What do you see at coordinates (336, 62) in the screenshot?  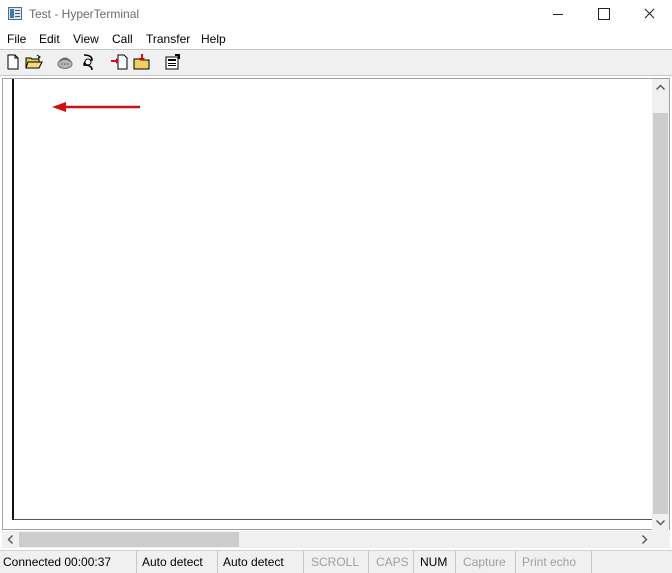 I see `toolbar` at bounding box center [336, 62].